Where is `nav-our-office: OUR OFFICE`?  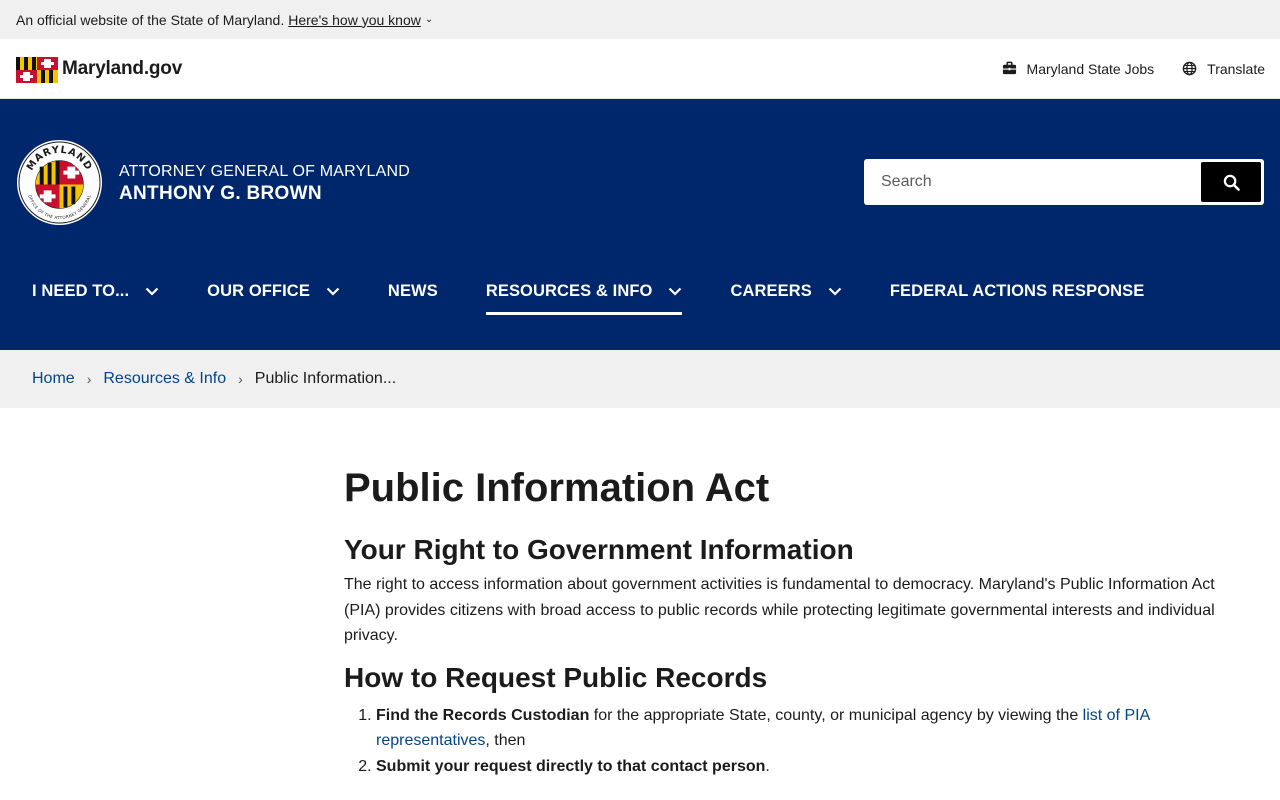 nav-our-office: OUR OFFICE is located at coordinates (273, 291).